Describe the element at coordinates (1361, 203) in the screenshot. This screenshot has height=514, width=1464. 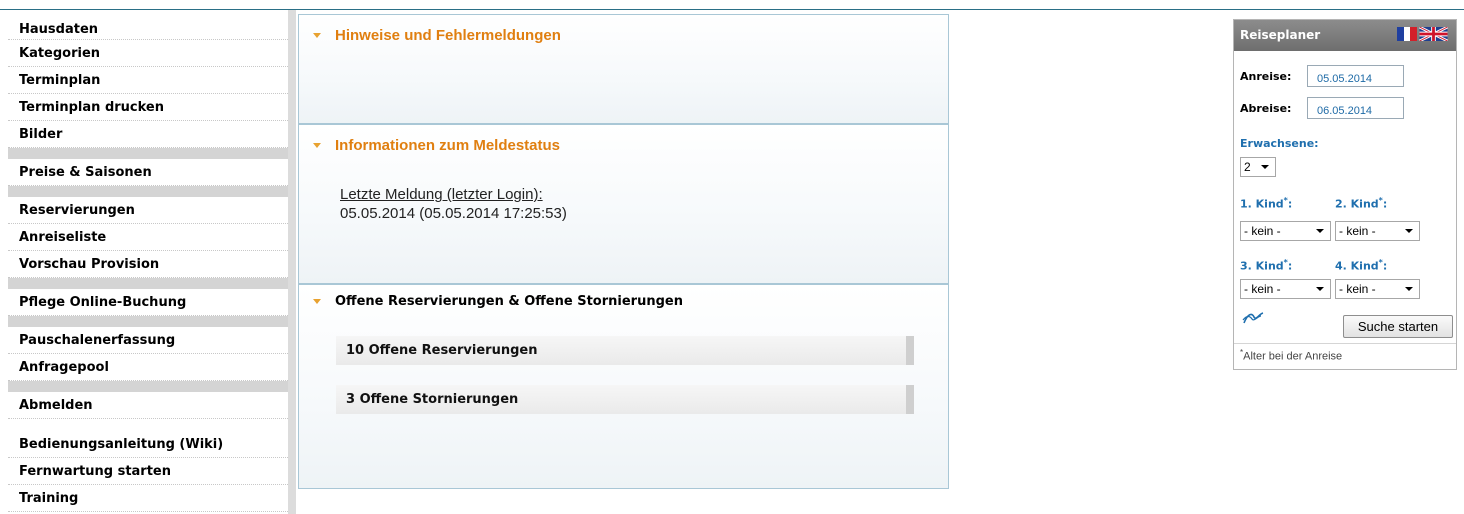
I see `kind2-label: 2. Kind*:` at that location.